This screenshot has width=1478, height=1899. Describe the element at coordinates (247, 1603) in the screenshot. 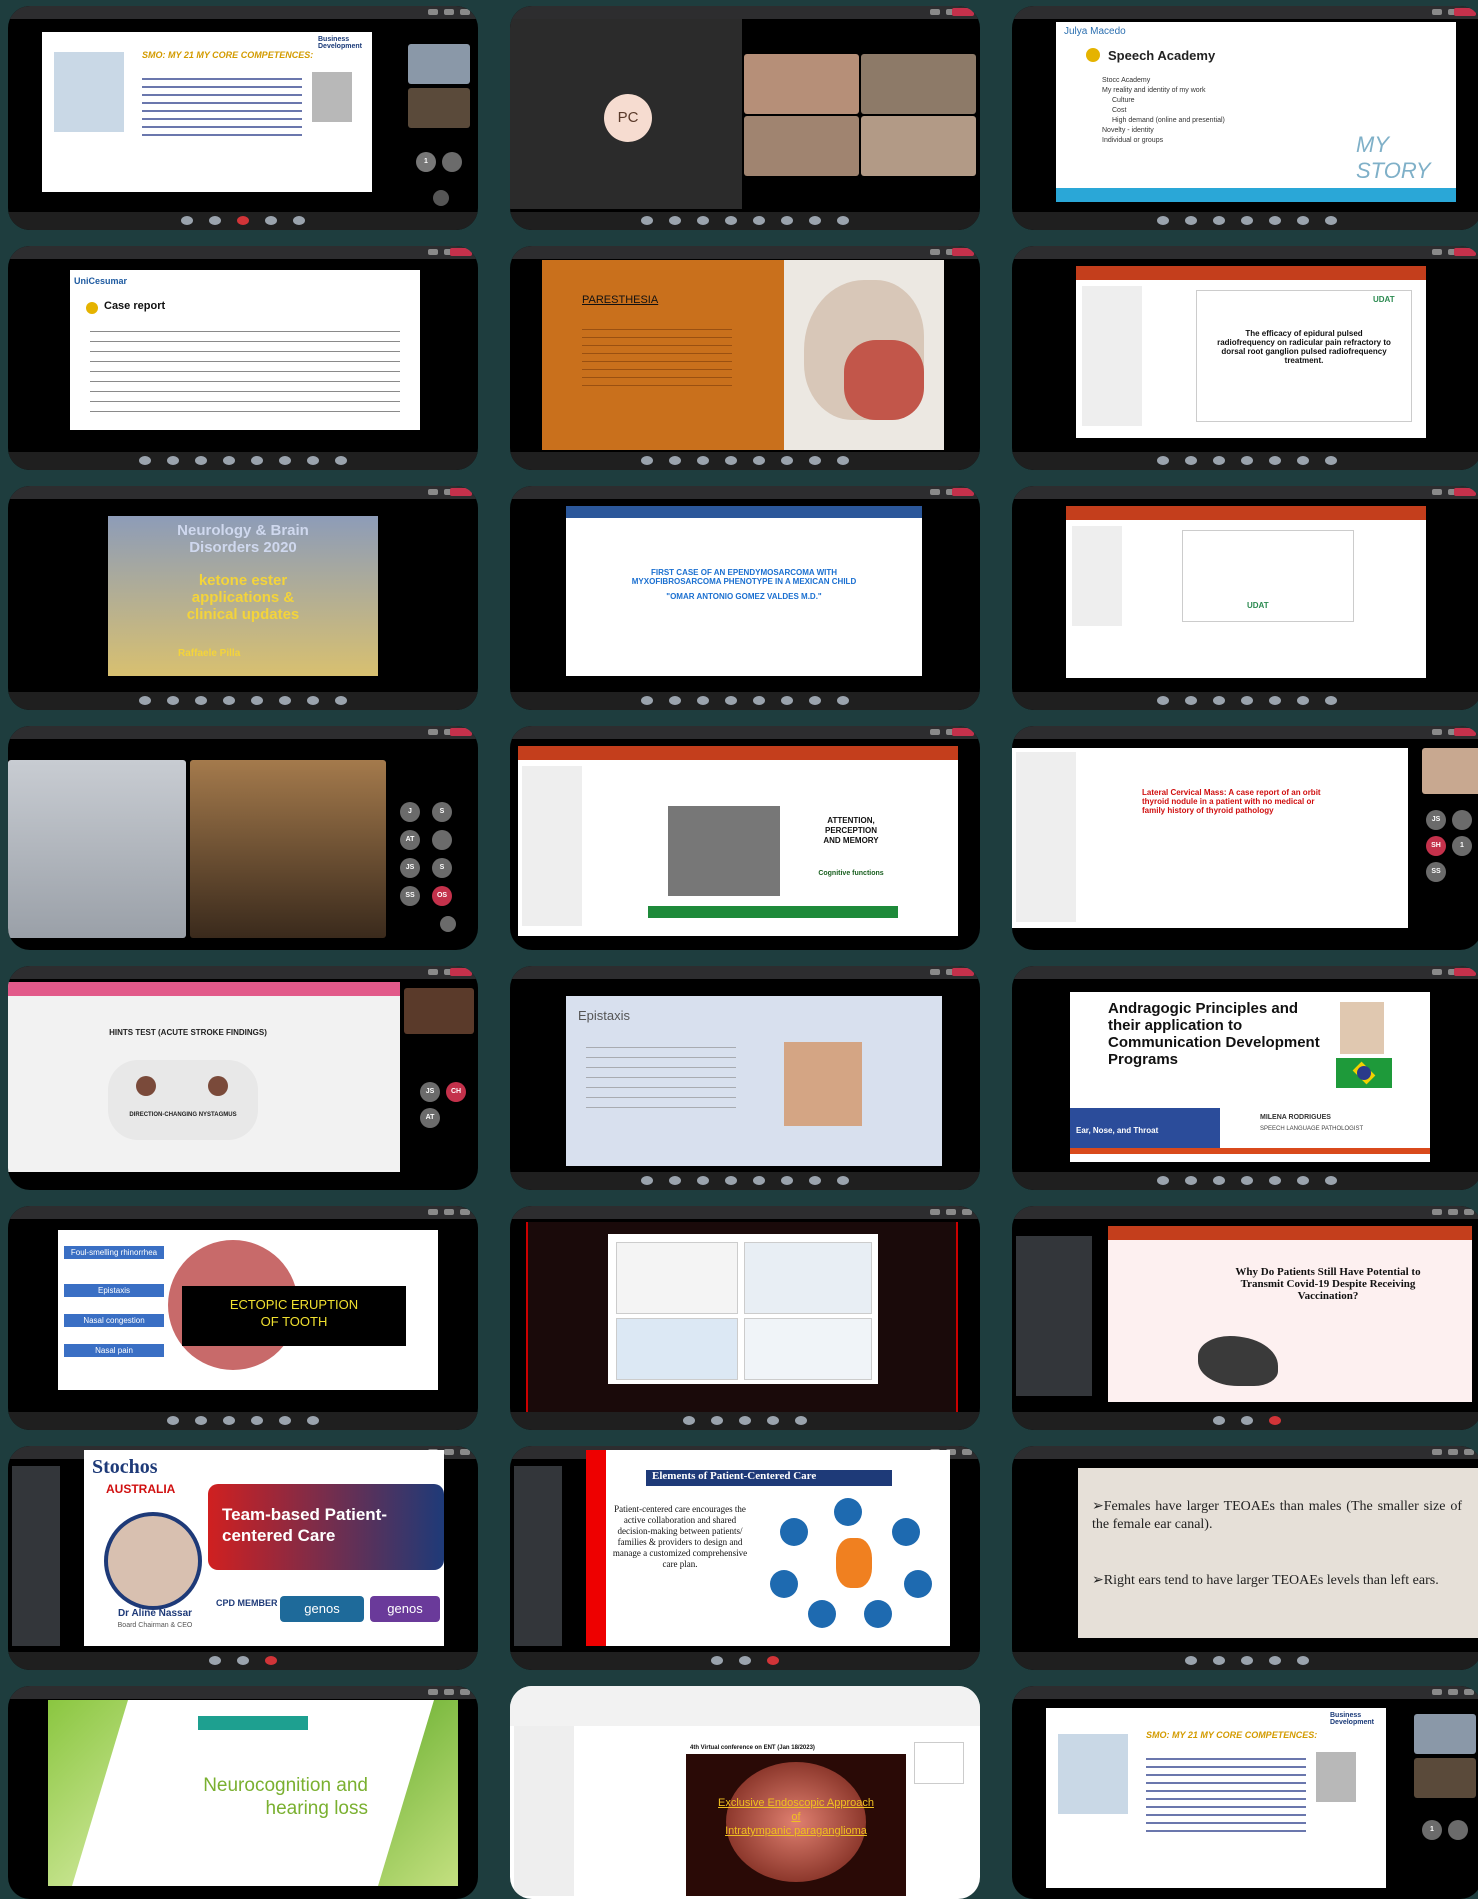

I see `cpd-badge: CPD MEMBER` at that location.